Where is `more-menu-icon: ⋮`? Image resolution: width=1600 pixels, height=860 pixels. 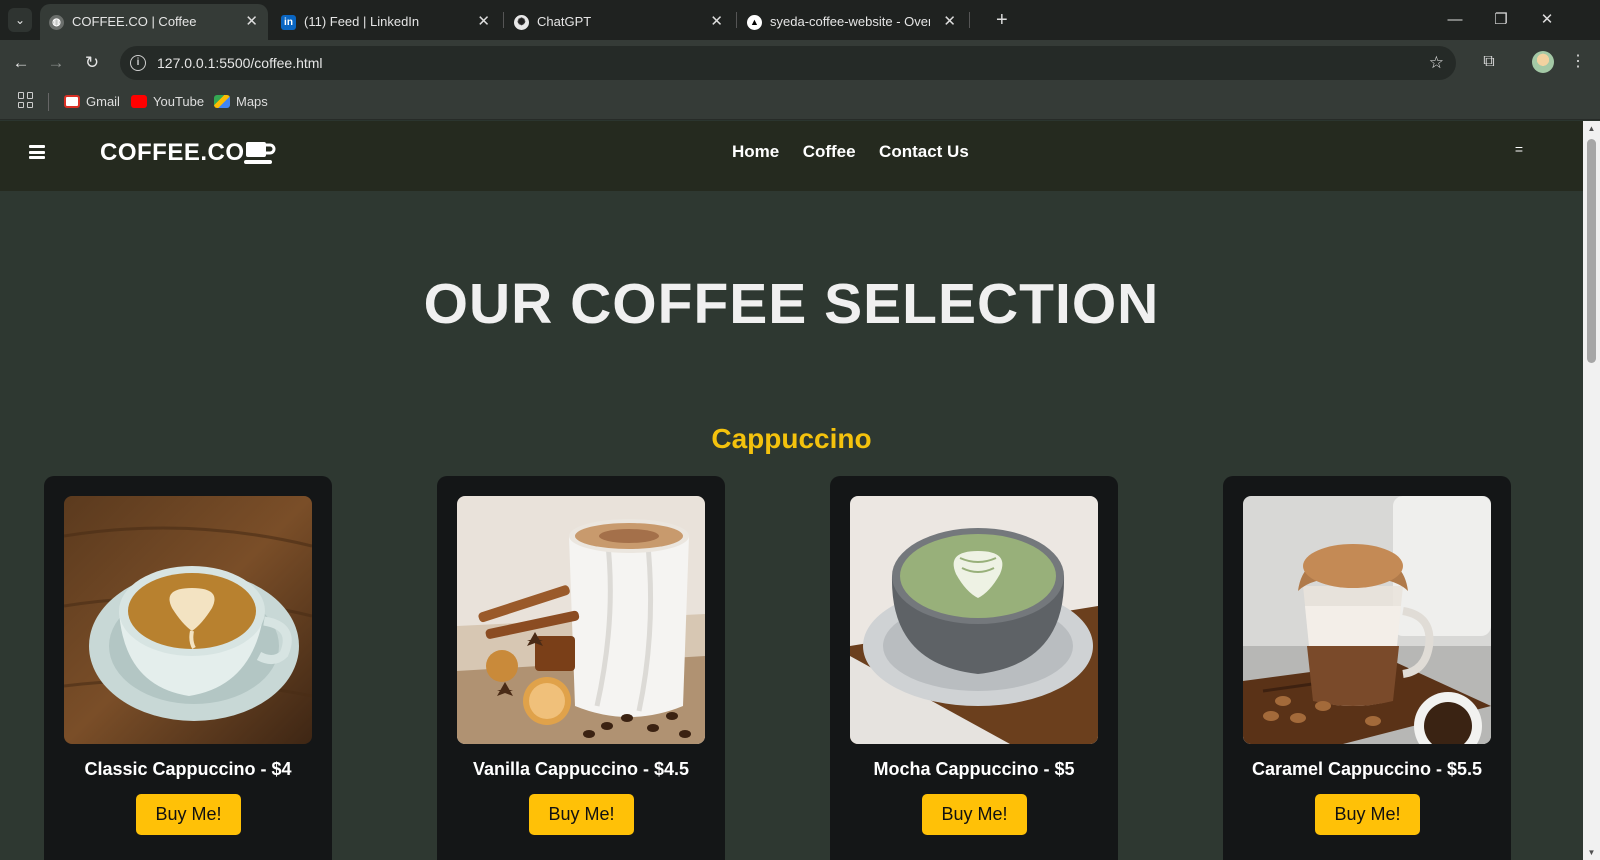 more-menu-icon: ⋮ is located at coordinates (1578, 62).